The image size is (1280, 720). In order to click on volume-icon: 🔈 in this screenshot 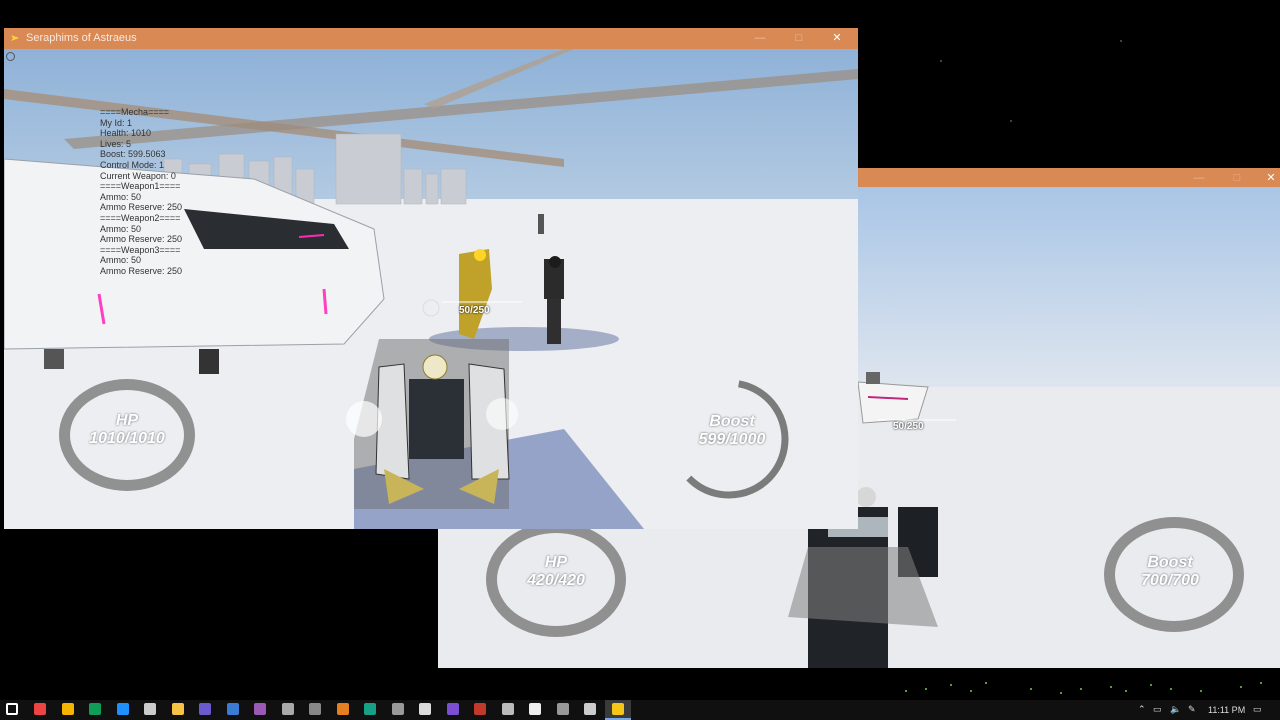, I will do `click(1175, 709)`.